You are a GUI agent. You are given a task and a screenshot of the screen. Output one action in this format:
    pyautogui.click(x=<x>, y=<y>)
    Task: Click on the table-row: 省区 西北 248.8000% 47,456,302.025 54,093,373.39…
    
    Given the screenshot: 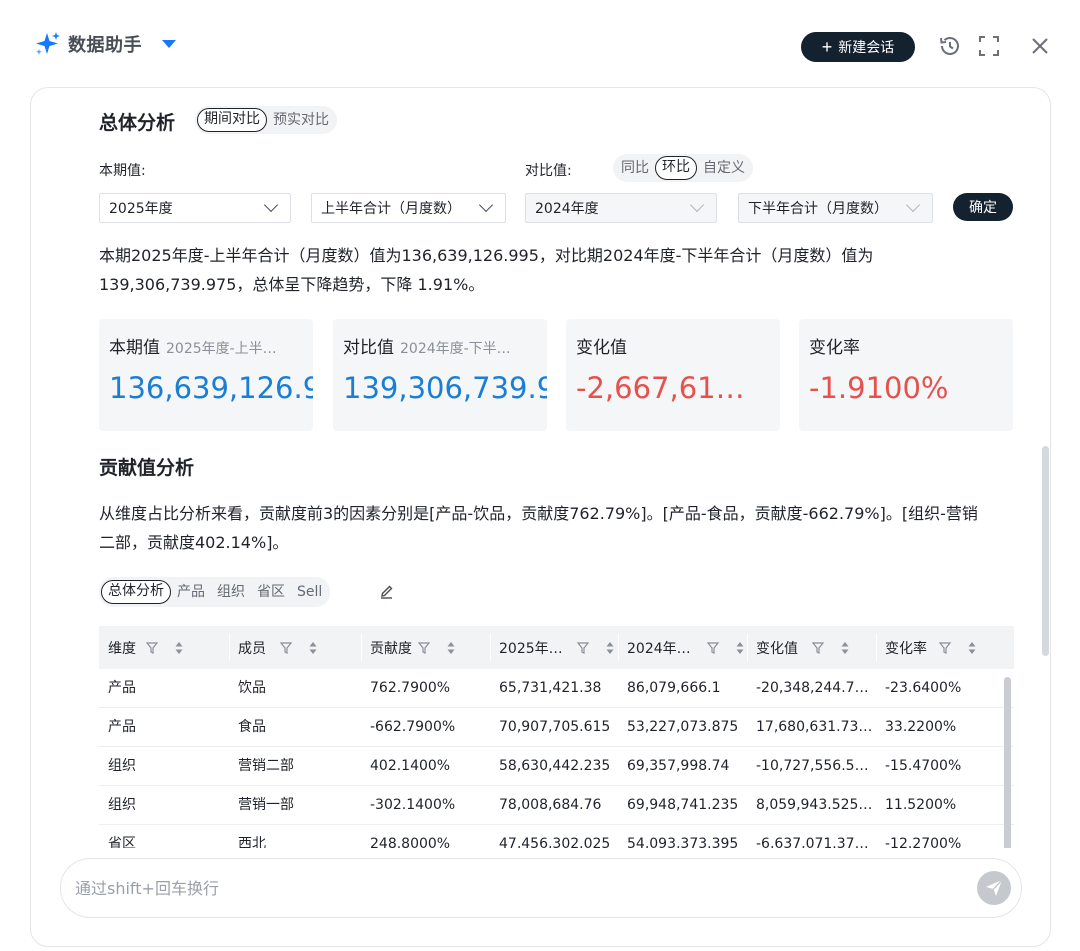 What is the action you would take?
    pyautogui.click(x=556, y=836)
    